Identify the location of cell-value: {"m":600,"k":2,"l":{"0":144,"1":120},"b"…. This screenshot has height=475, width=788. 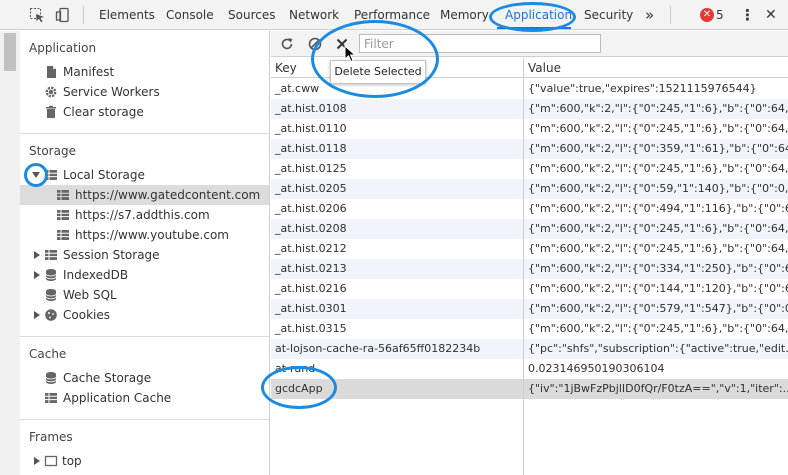
(656, 289).